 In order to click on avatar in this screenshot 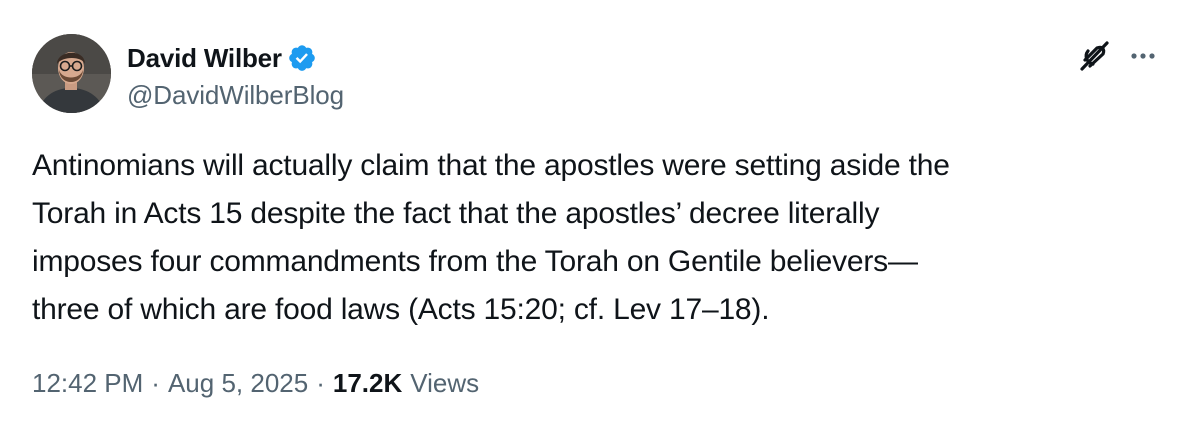, I will do `click(71, 73)`.